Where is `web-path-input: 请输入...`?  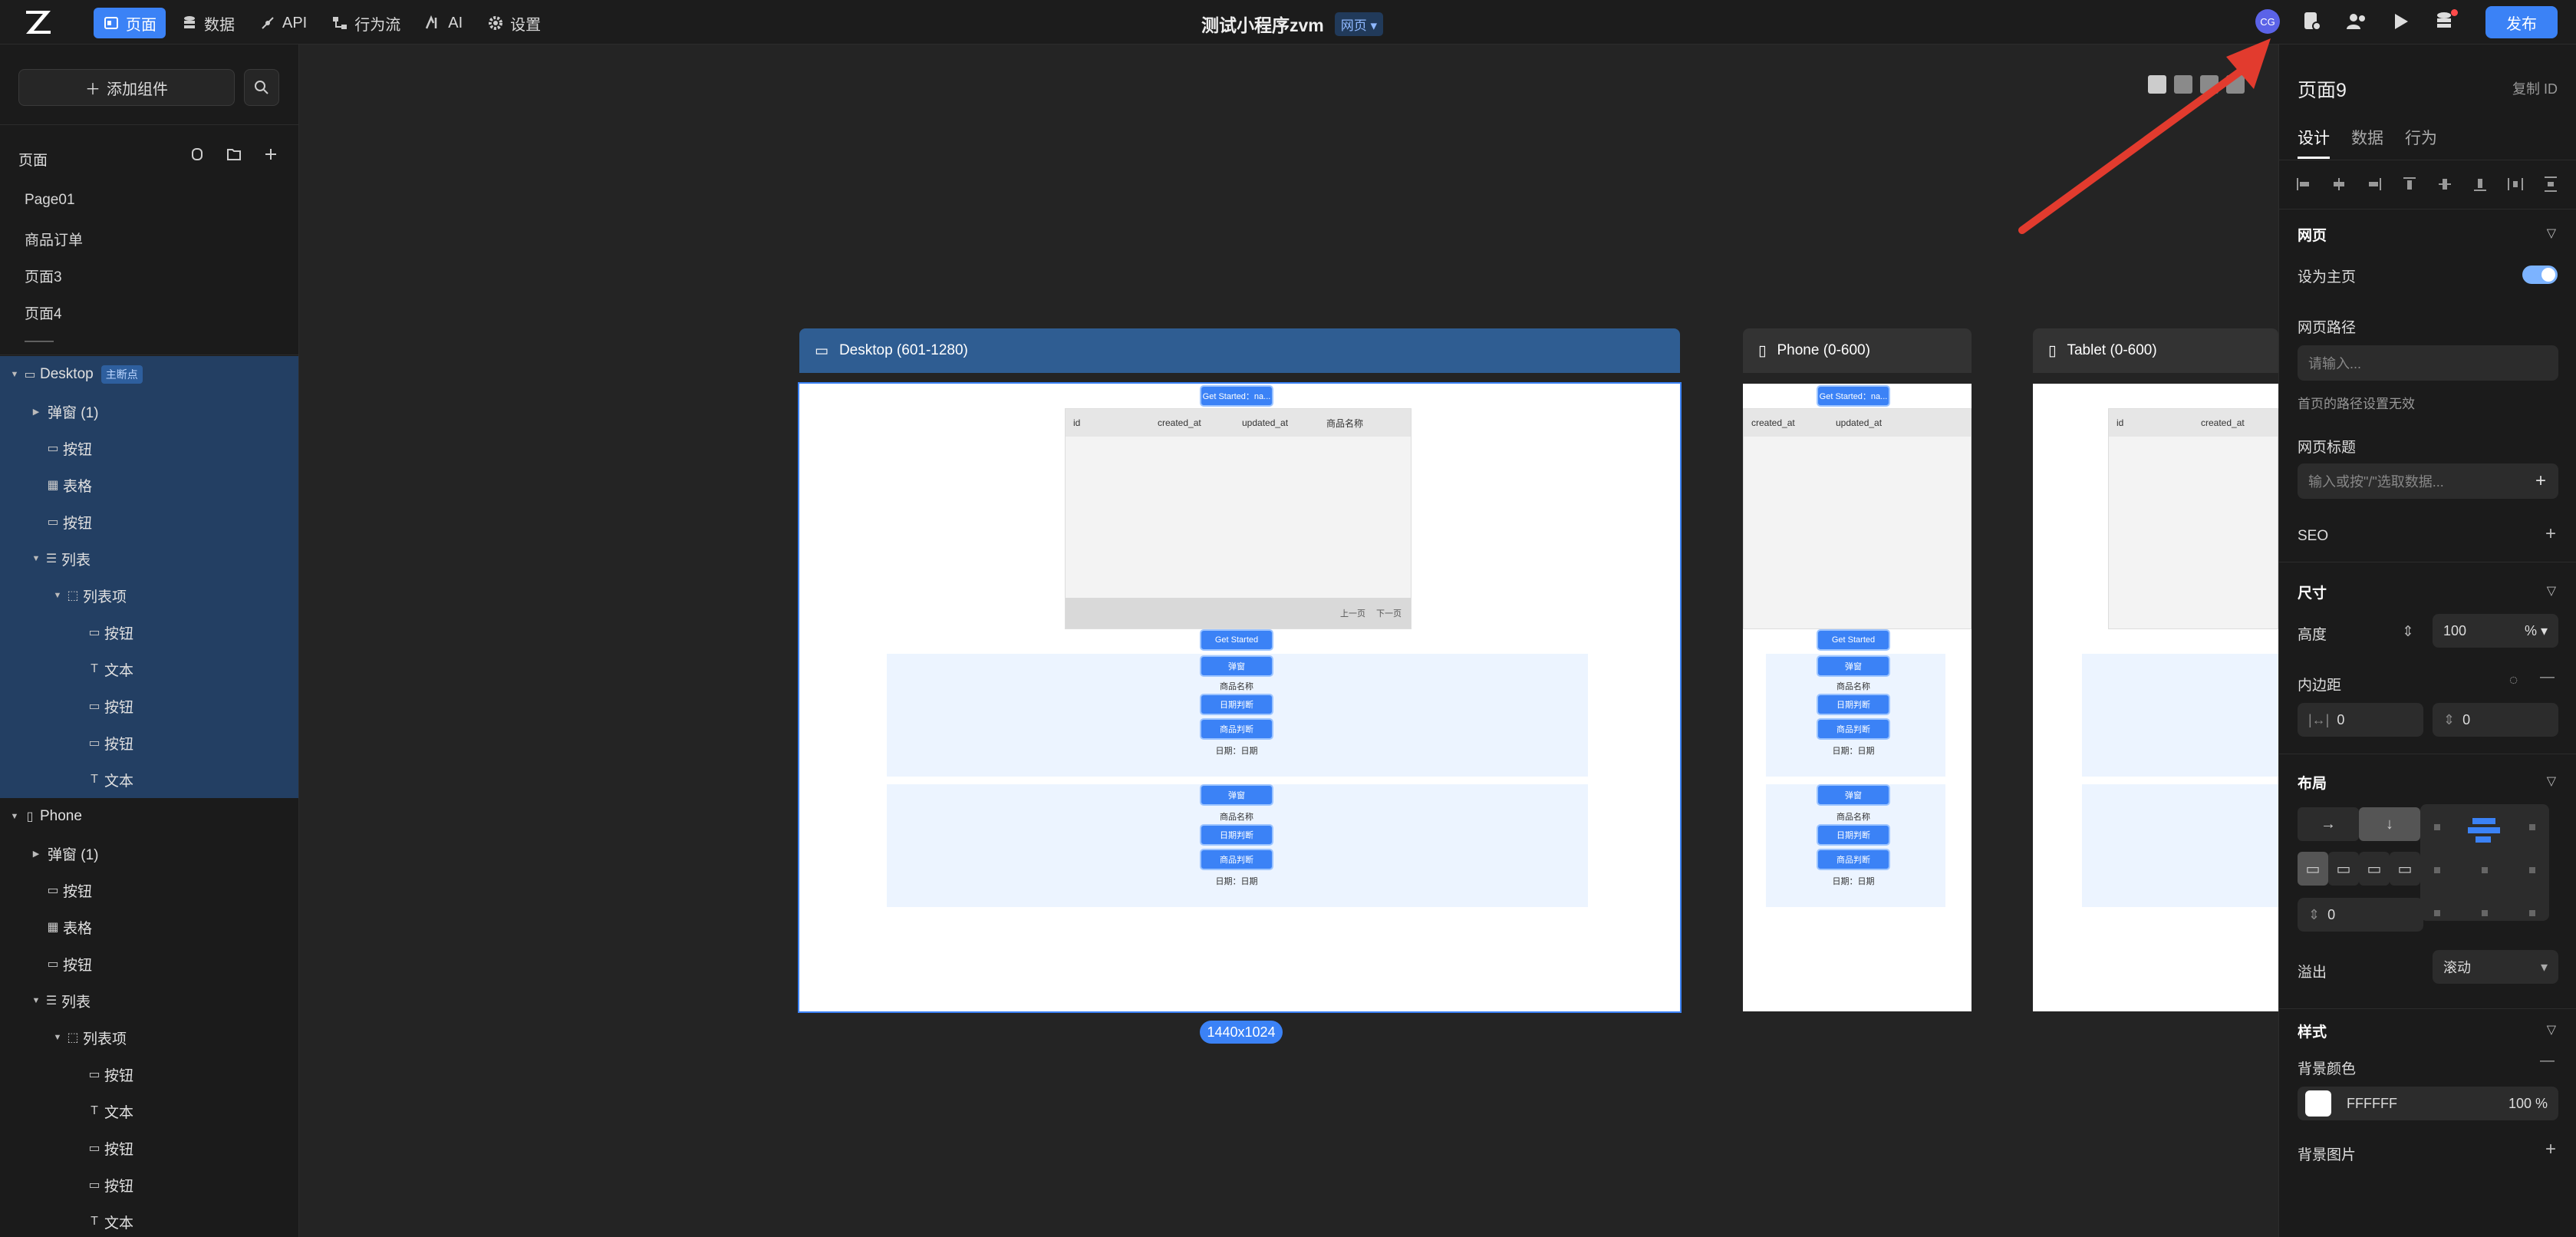
web-path-input: 请输入... is located at coordinates (2428, 363).